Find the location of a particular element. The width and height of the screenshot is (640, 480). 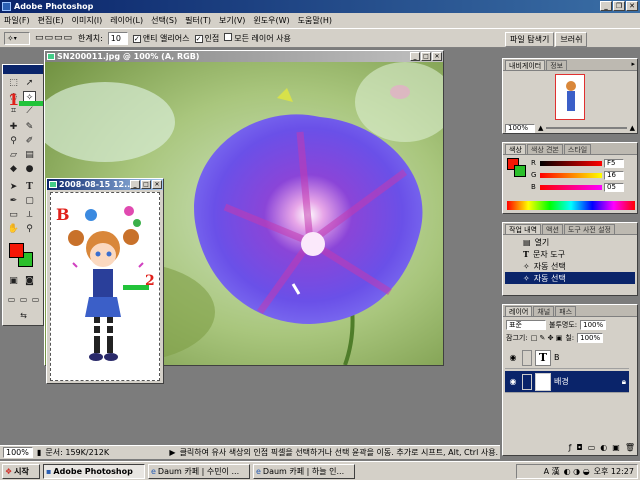

path-select-icon: ➤ is located at coordinates (13, 187).